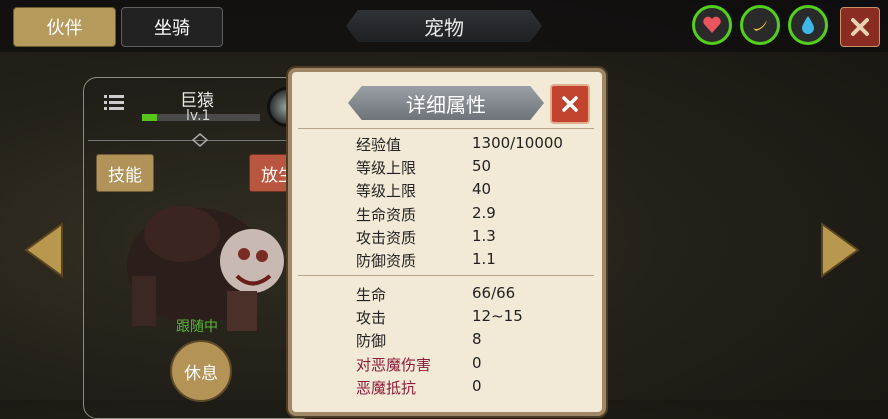 The image size is (888, 419). What do you see at coordinates (198, 116) in the screenshot?
I see `pet-level: lv.1` at bounding box center [198, 116].